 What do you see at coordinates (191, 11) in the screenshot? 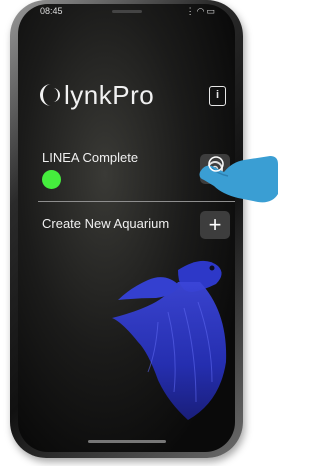
I see `signal-icon: ⋮` at bounding box center [191, 11].